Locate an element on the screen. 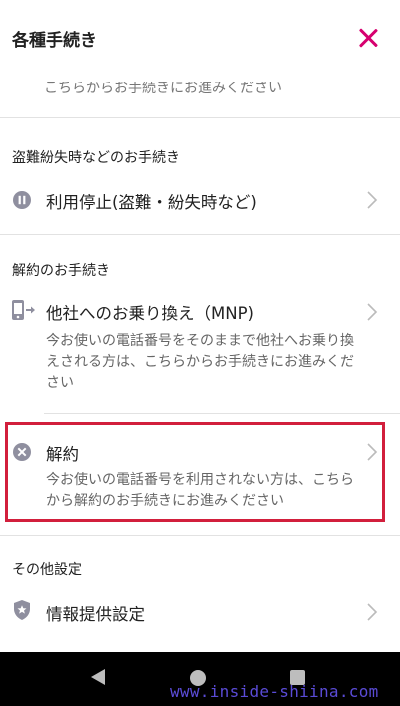 This screenshot has width=400, height=706. watermark: www.inside-shiina.com is located at coordinates (274, 691).